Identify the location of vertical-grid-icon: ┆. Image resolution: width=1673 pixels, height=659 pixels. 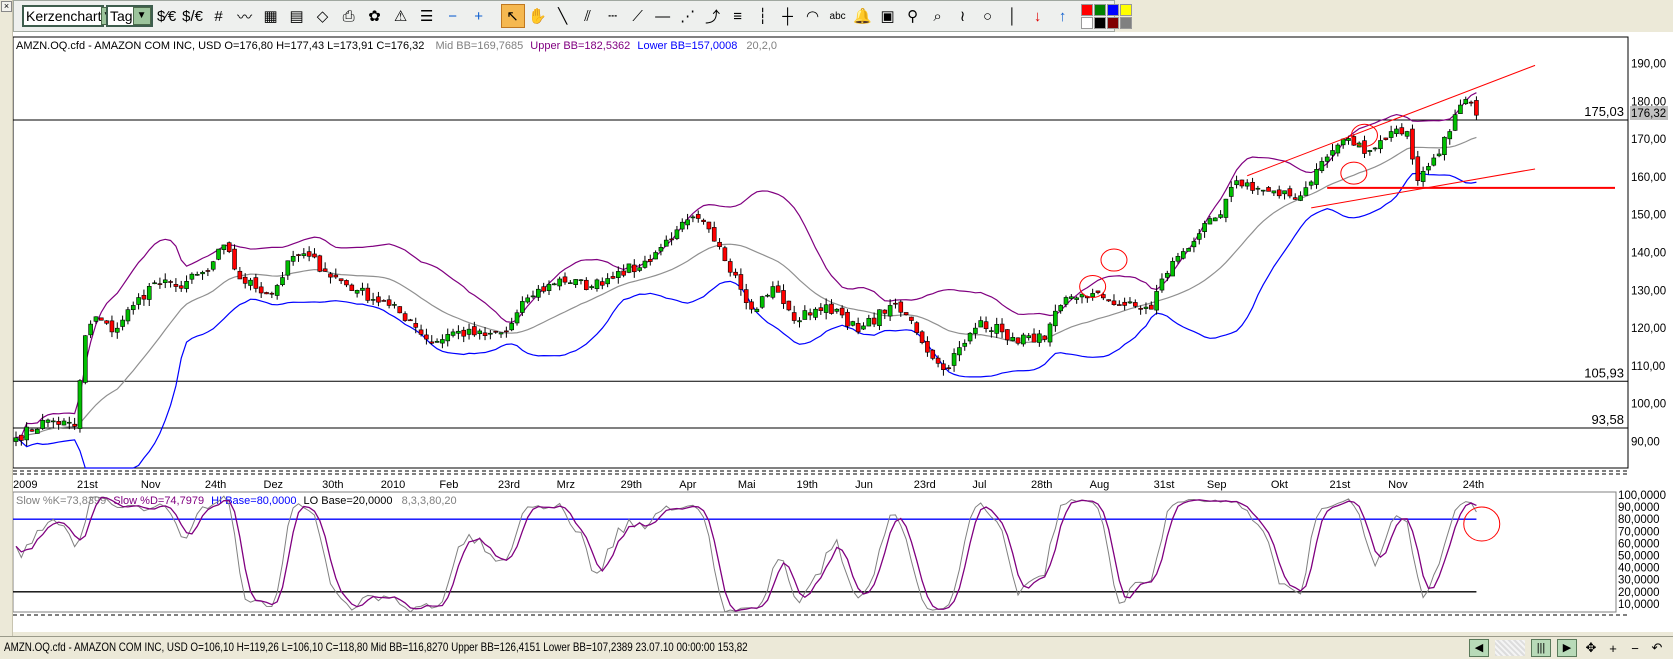
(763, 16).